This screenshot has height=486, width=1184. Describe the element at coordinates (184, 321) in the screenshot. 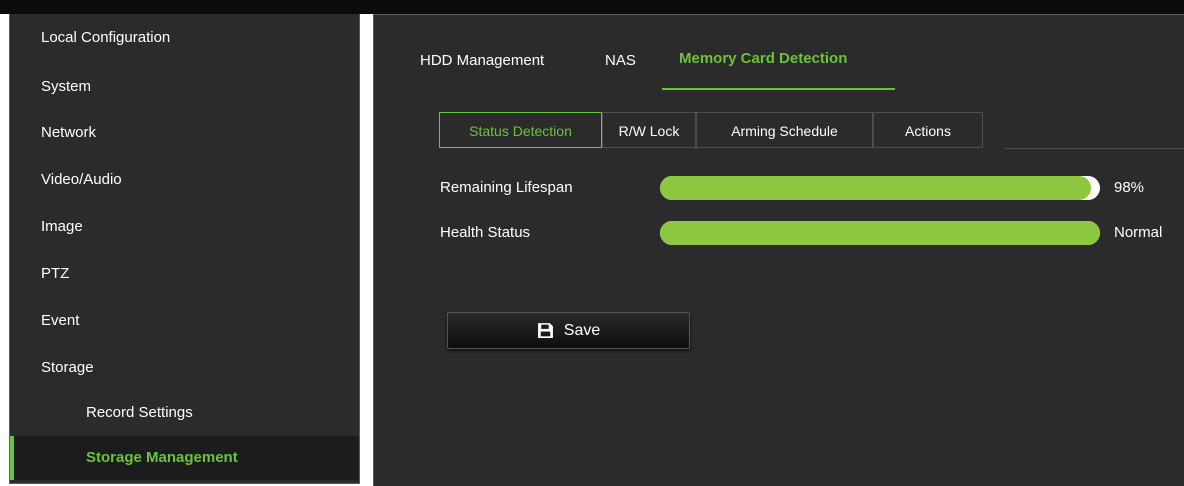

I see `sidebar-item-event: Event` at that location.